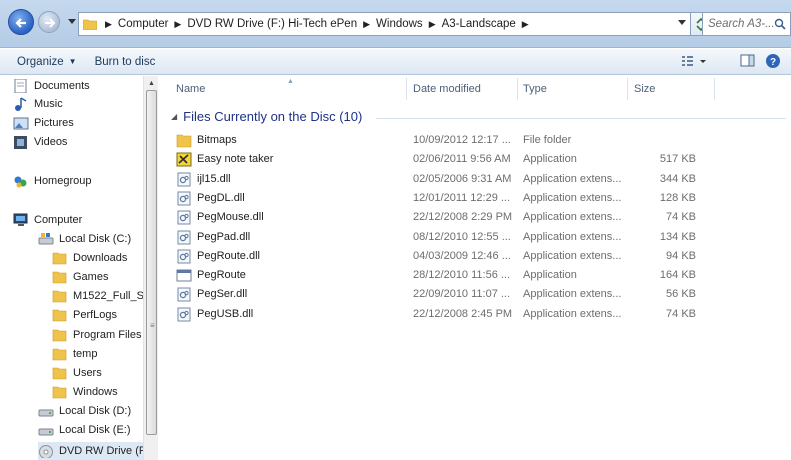  I want to click on file-name: PegDL.dll, so click(221, 197).